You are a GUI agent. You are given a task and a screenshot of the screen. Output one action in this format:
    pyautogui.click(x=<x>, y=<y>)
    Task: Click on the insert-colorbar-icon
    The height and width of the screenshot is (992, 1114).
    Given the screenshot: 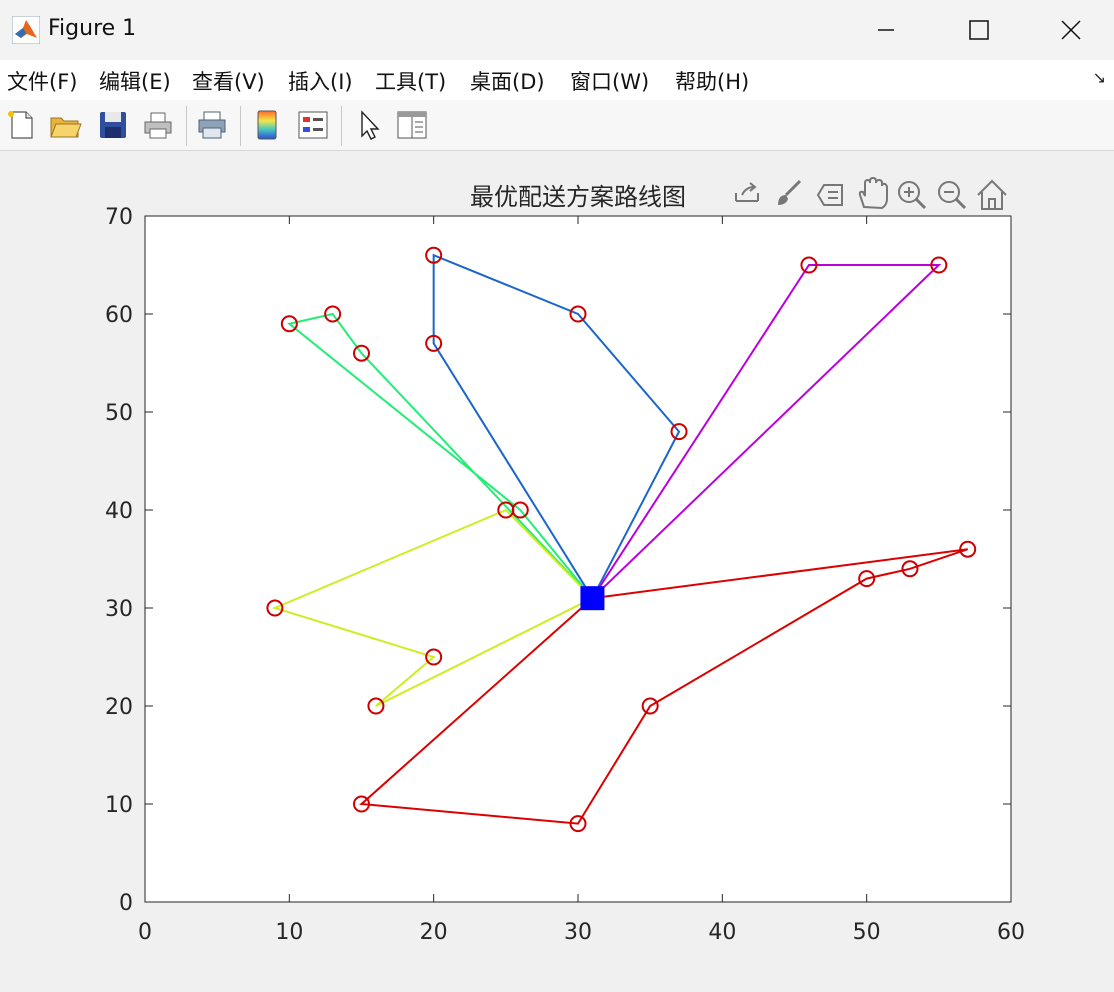 What is the action you would take?
    pyautogui.click(x=267, y=125)
    